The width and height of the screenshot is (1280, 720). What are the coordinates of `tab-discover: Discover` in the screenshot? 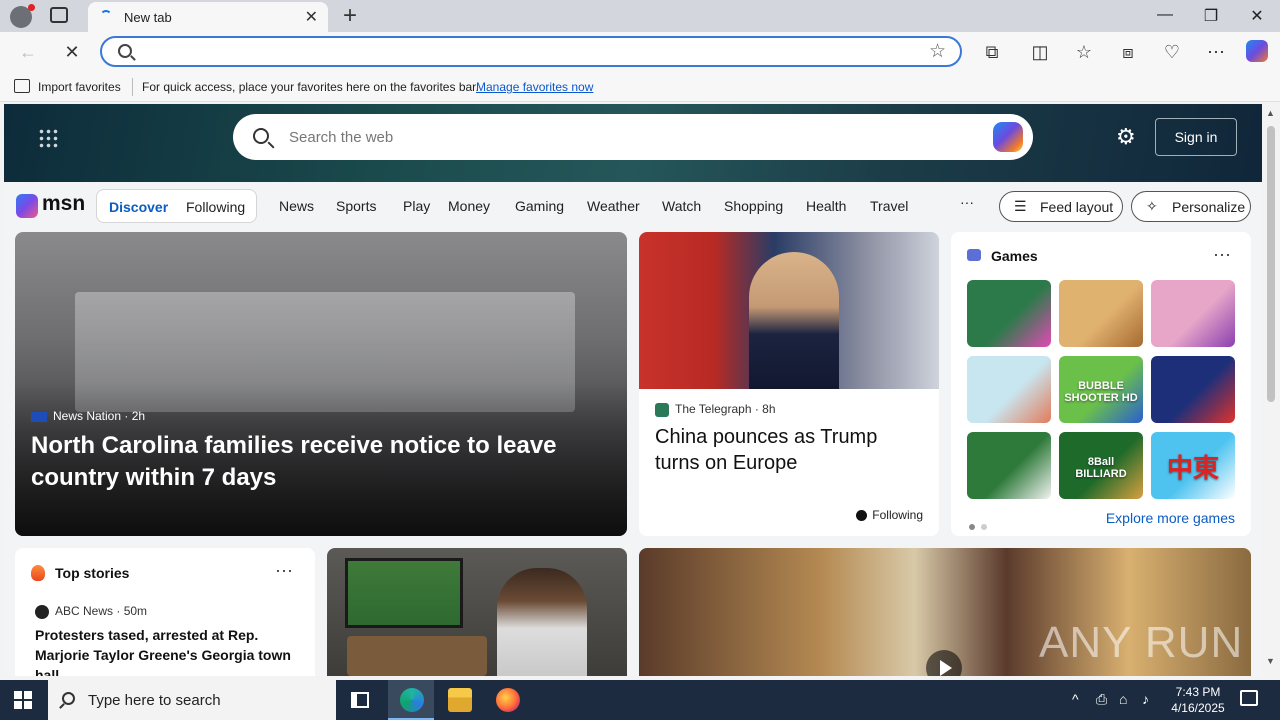 It's located at (138, 207).